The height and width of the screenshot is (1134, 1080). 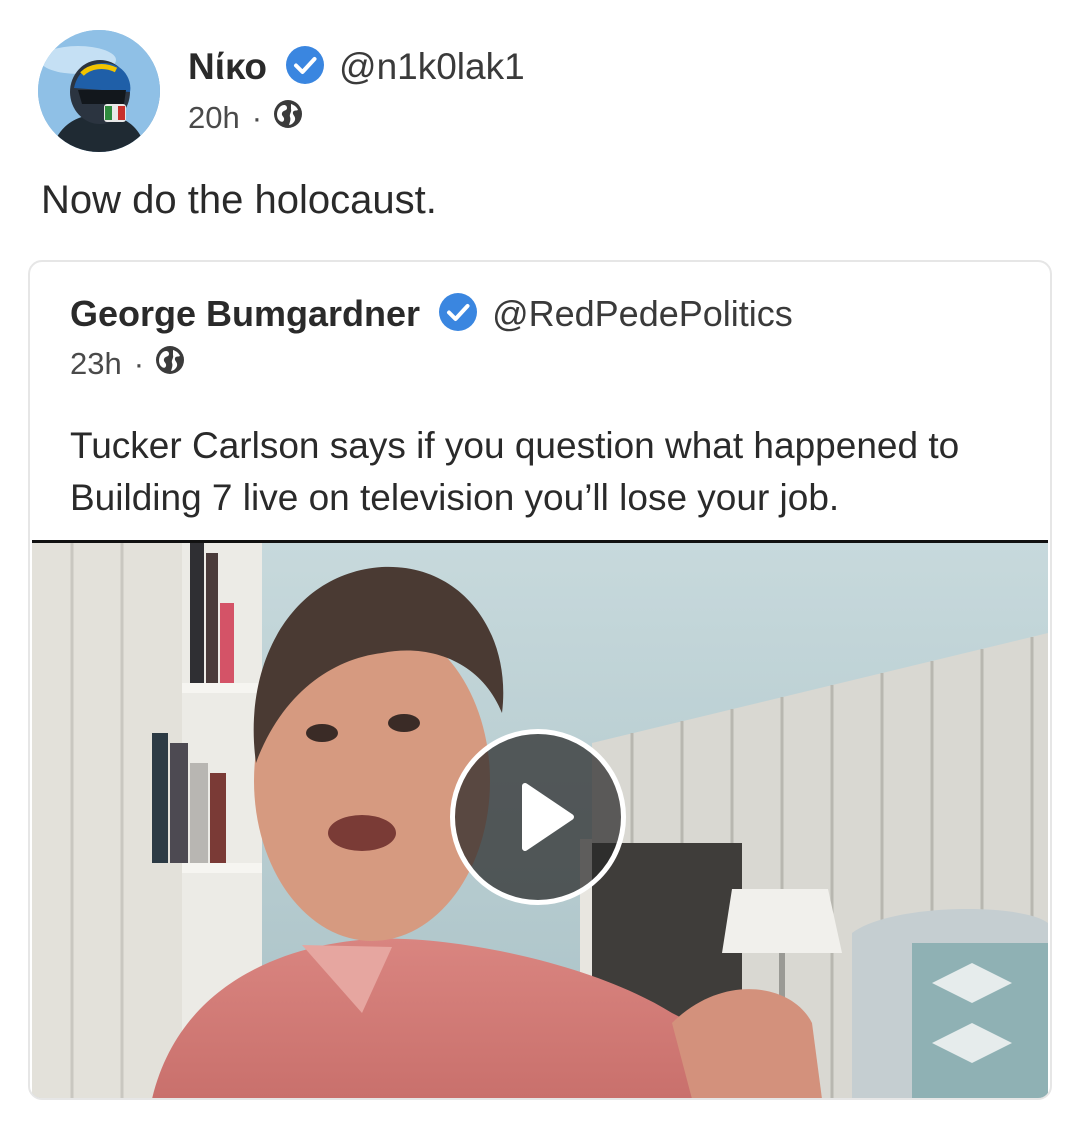 What do you see at coordinates (431, 314) in the screenshot?
I see `quoted-author-line: George Bumgardner @RedPedePolitics` at bounding box center [431, 314].